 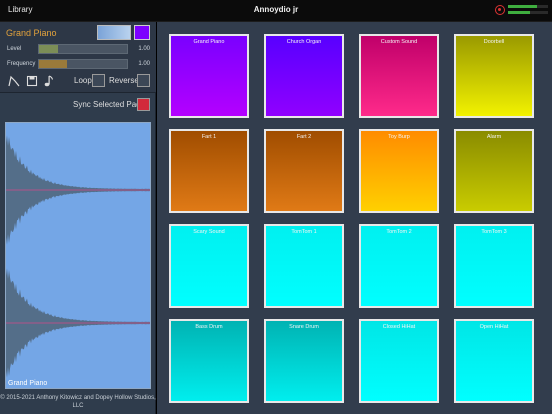 I want to click on level-value: 1.00, so click(x=144, y=49).